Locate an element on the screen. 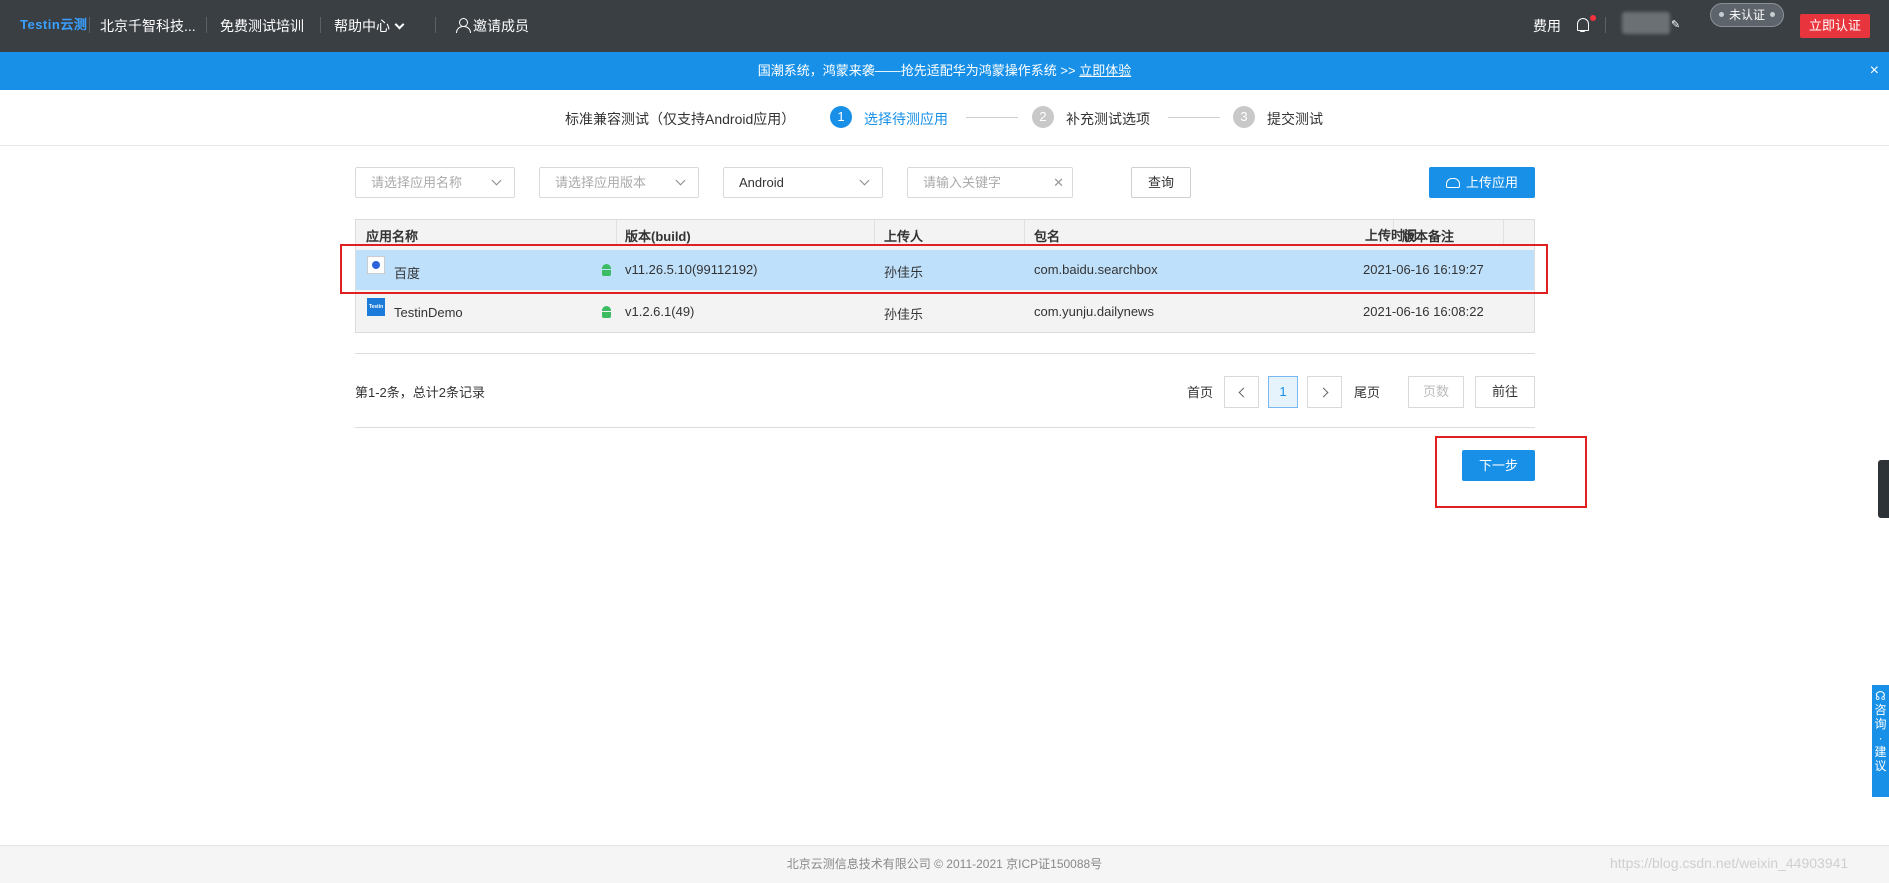  app-version-select: 请选择应用版本 is located at coordinates (619, 182).